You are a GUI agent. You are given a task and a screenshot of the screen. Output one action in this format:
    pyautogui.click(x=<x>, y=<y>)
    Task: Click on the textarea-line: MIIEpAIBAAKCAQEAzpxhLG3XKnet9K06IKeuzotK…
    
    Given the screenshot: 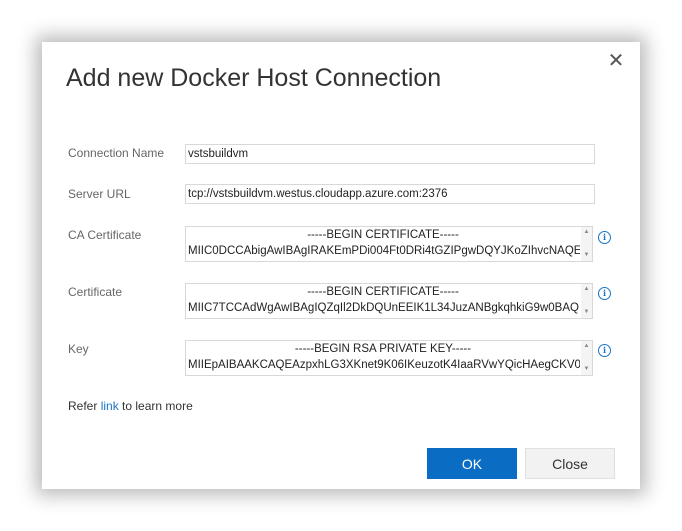 What is the action you would take?
    pyautogui.click(x=384, y=365)
    